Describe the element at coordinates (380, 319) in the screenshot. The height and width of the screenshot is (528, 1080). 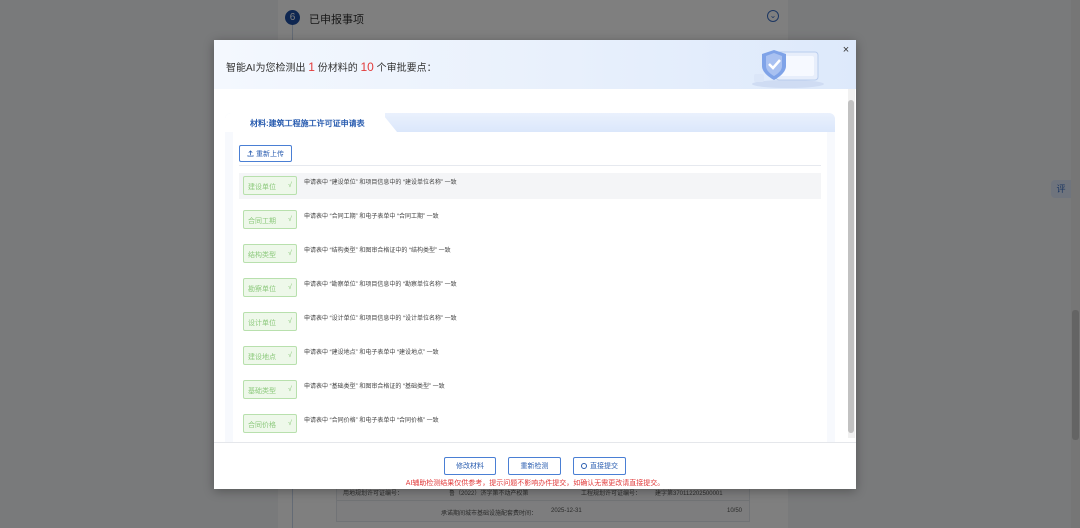
I see `check-description: 申请表中 “设计单位” 和项目信息中的 “设计单位名称” 一致` at that location.